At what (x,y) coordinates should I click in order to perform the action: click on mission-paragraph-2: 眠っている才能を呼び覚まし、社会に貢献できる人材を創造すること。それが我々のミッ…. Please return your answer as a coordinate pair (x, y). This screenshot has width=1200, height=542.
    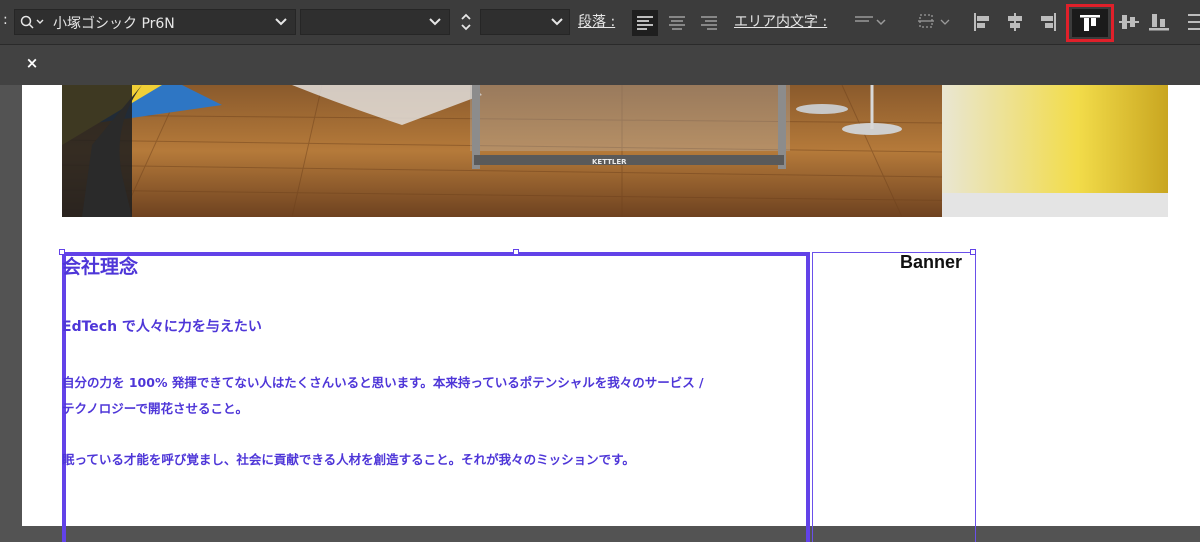
    Looking at the image, I should click on (348, 458).